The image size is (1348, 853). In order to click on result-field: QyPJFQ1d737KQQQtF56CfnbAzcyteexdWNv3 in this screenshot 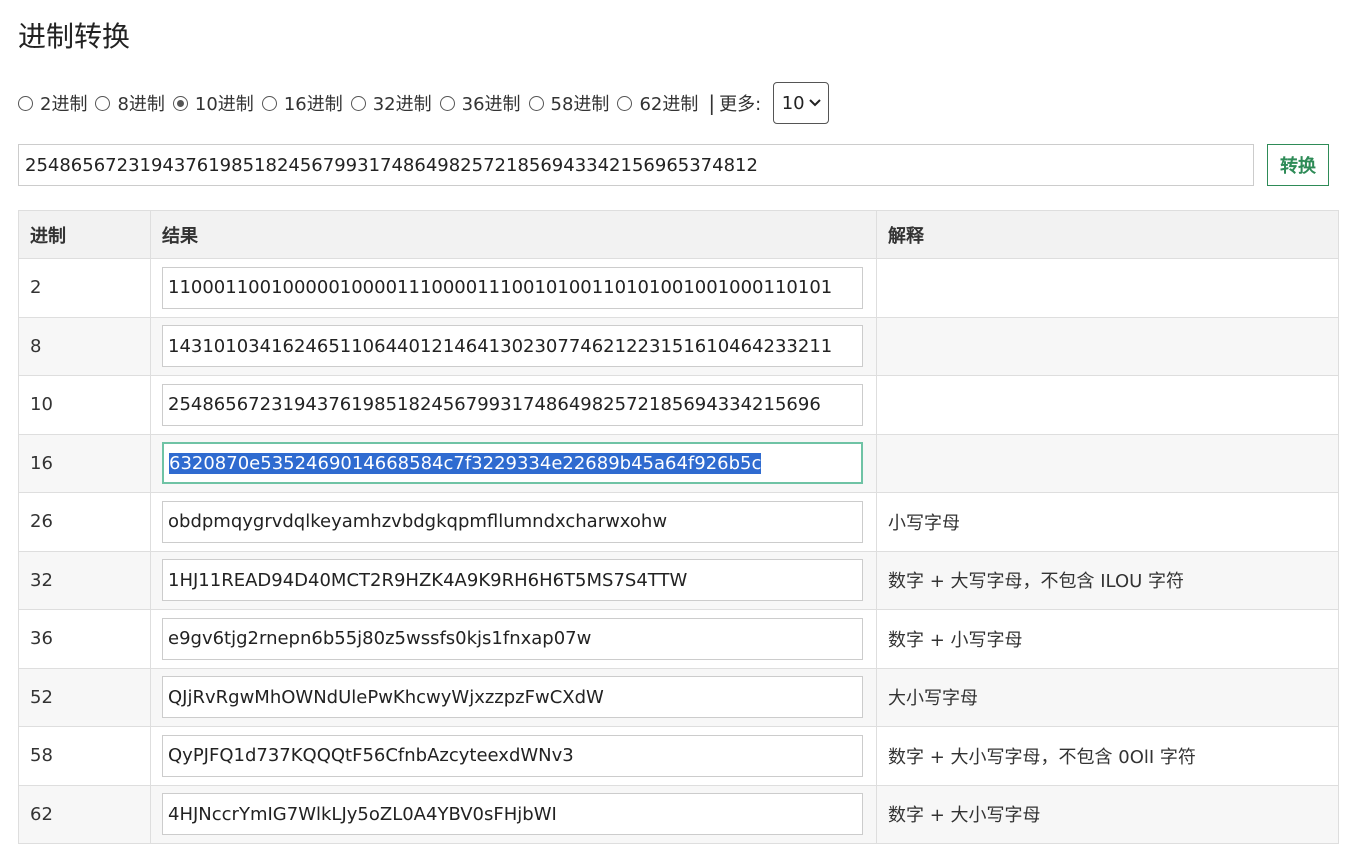, I will do `click(512, 755)`.